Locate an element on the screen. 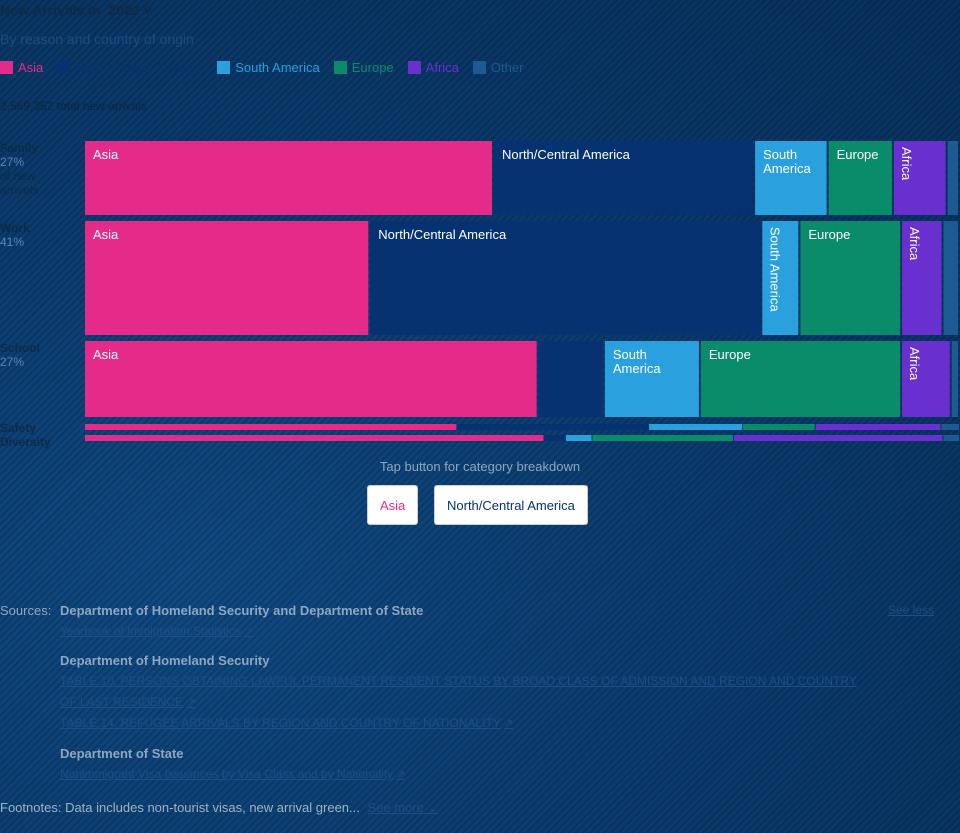  bar-segment-safety-north-central-america is located at coordinates (553, 427).